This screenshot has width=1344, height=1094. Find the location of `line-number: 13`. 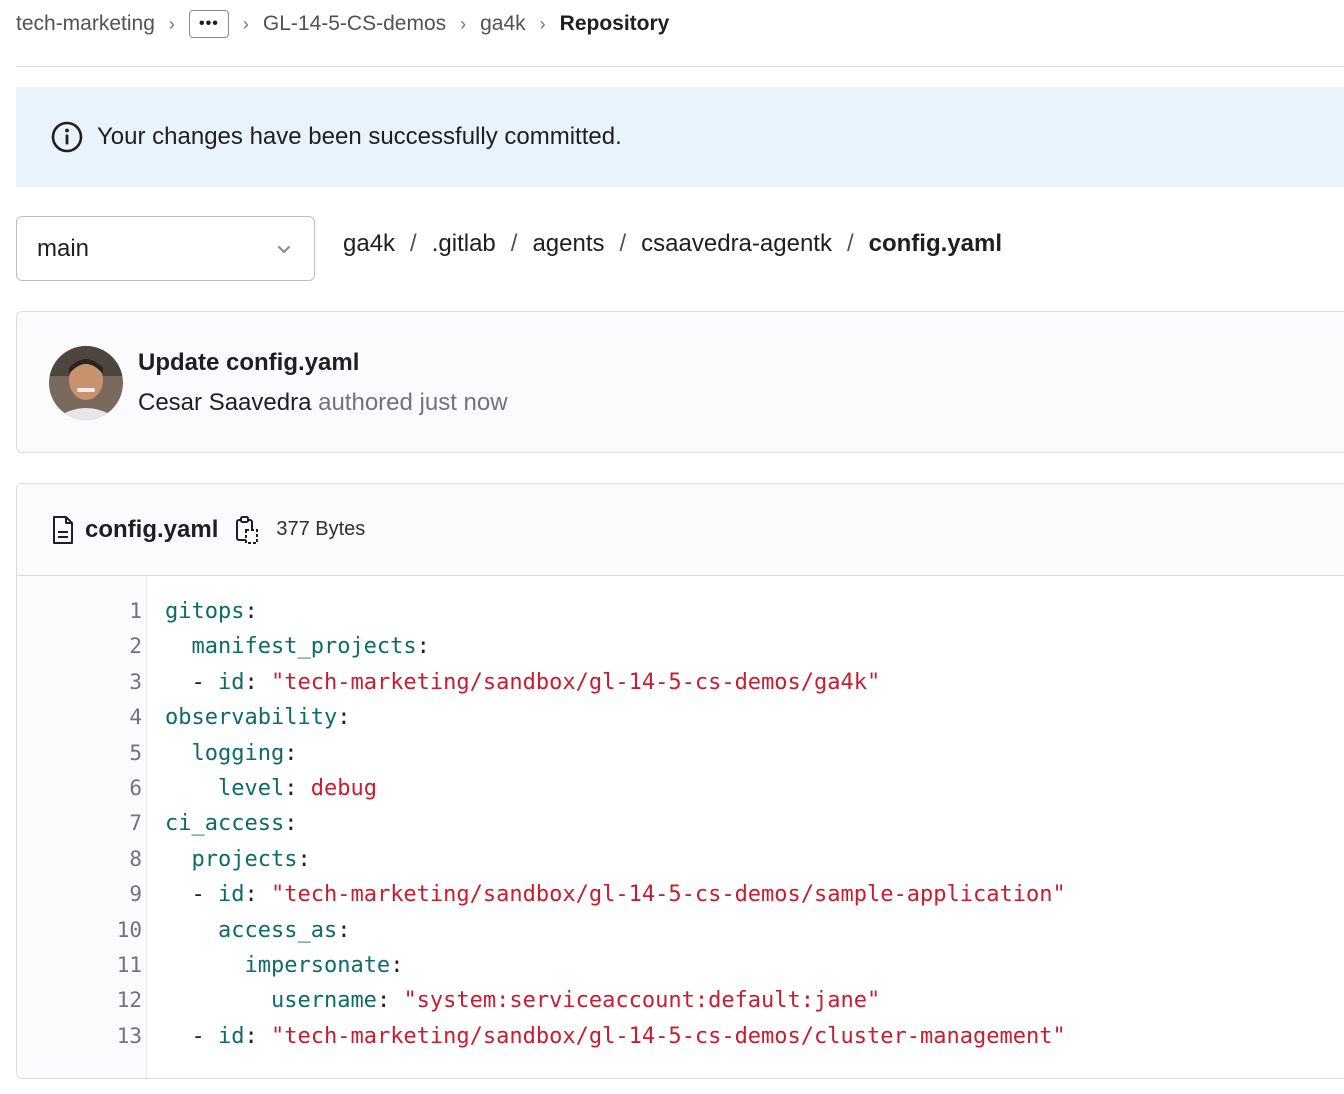

line-number: 13 is located at coordinates (81, 1036).